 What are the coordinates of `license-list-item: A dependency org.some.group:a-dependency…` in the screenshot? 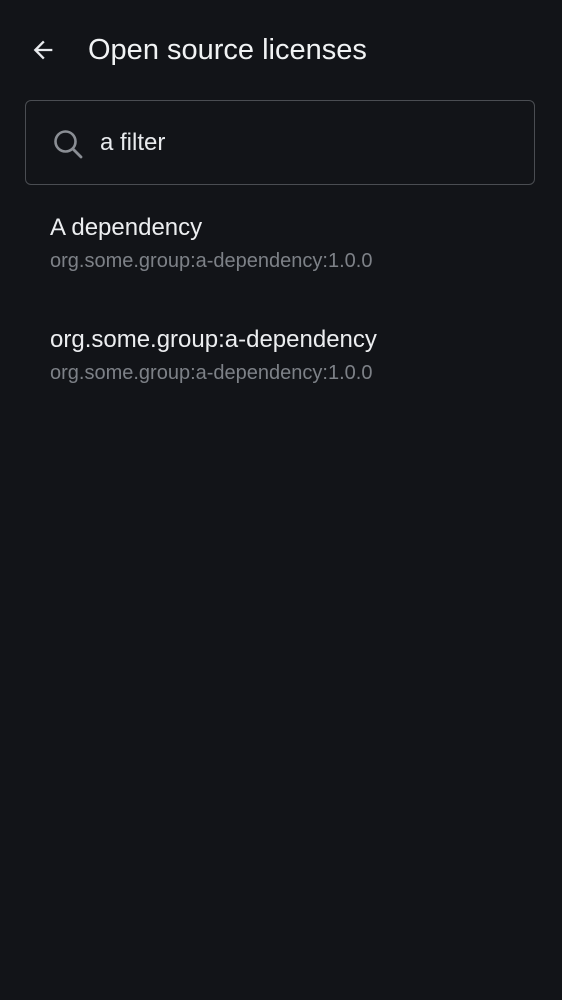 It's located at (281, 256).